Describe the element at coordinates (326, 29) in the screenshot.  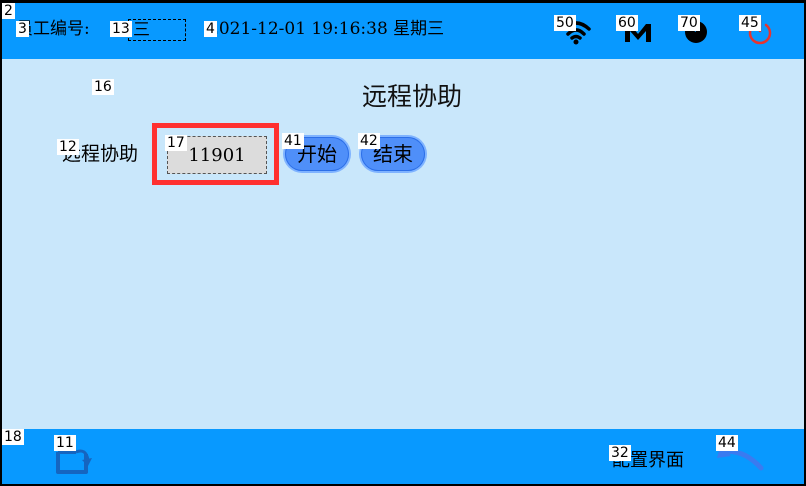
I see `datetime-display: 2021-12-01 19:16:38 星期三` at that location.